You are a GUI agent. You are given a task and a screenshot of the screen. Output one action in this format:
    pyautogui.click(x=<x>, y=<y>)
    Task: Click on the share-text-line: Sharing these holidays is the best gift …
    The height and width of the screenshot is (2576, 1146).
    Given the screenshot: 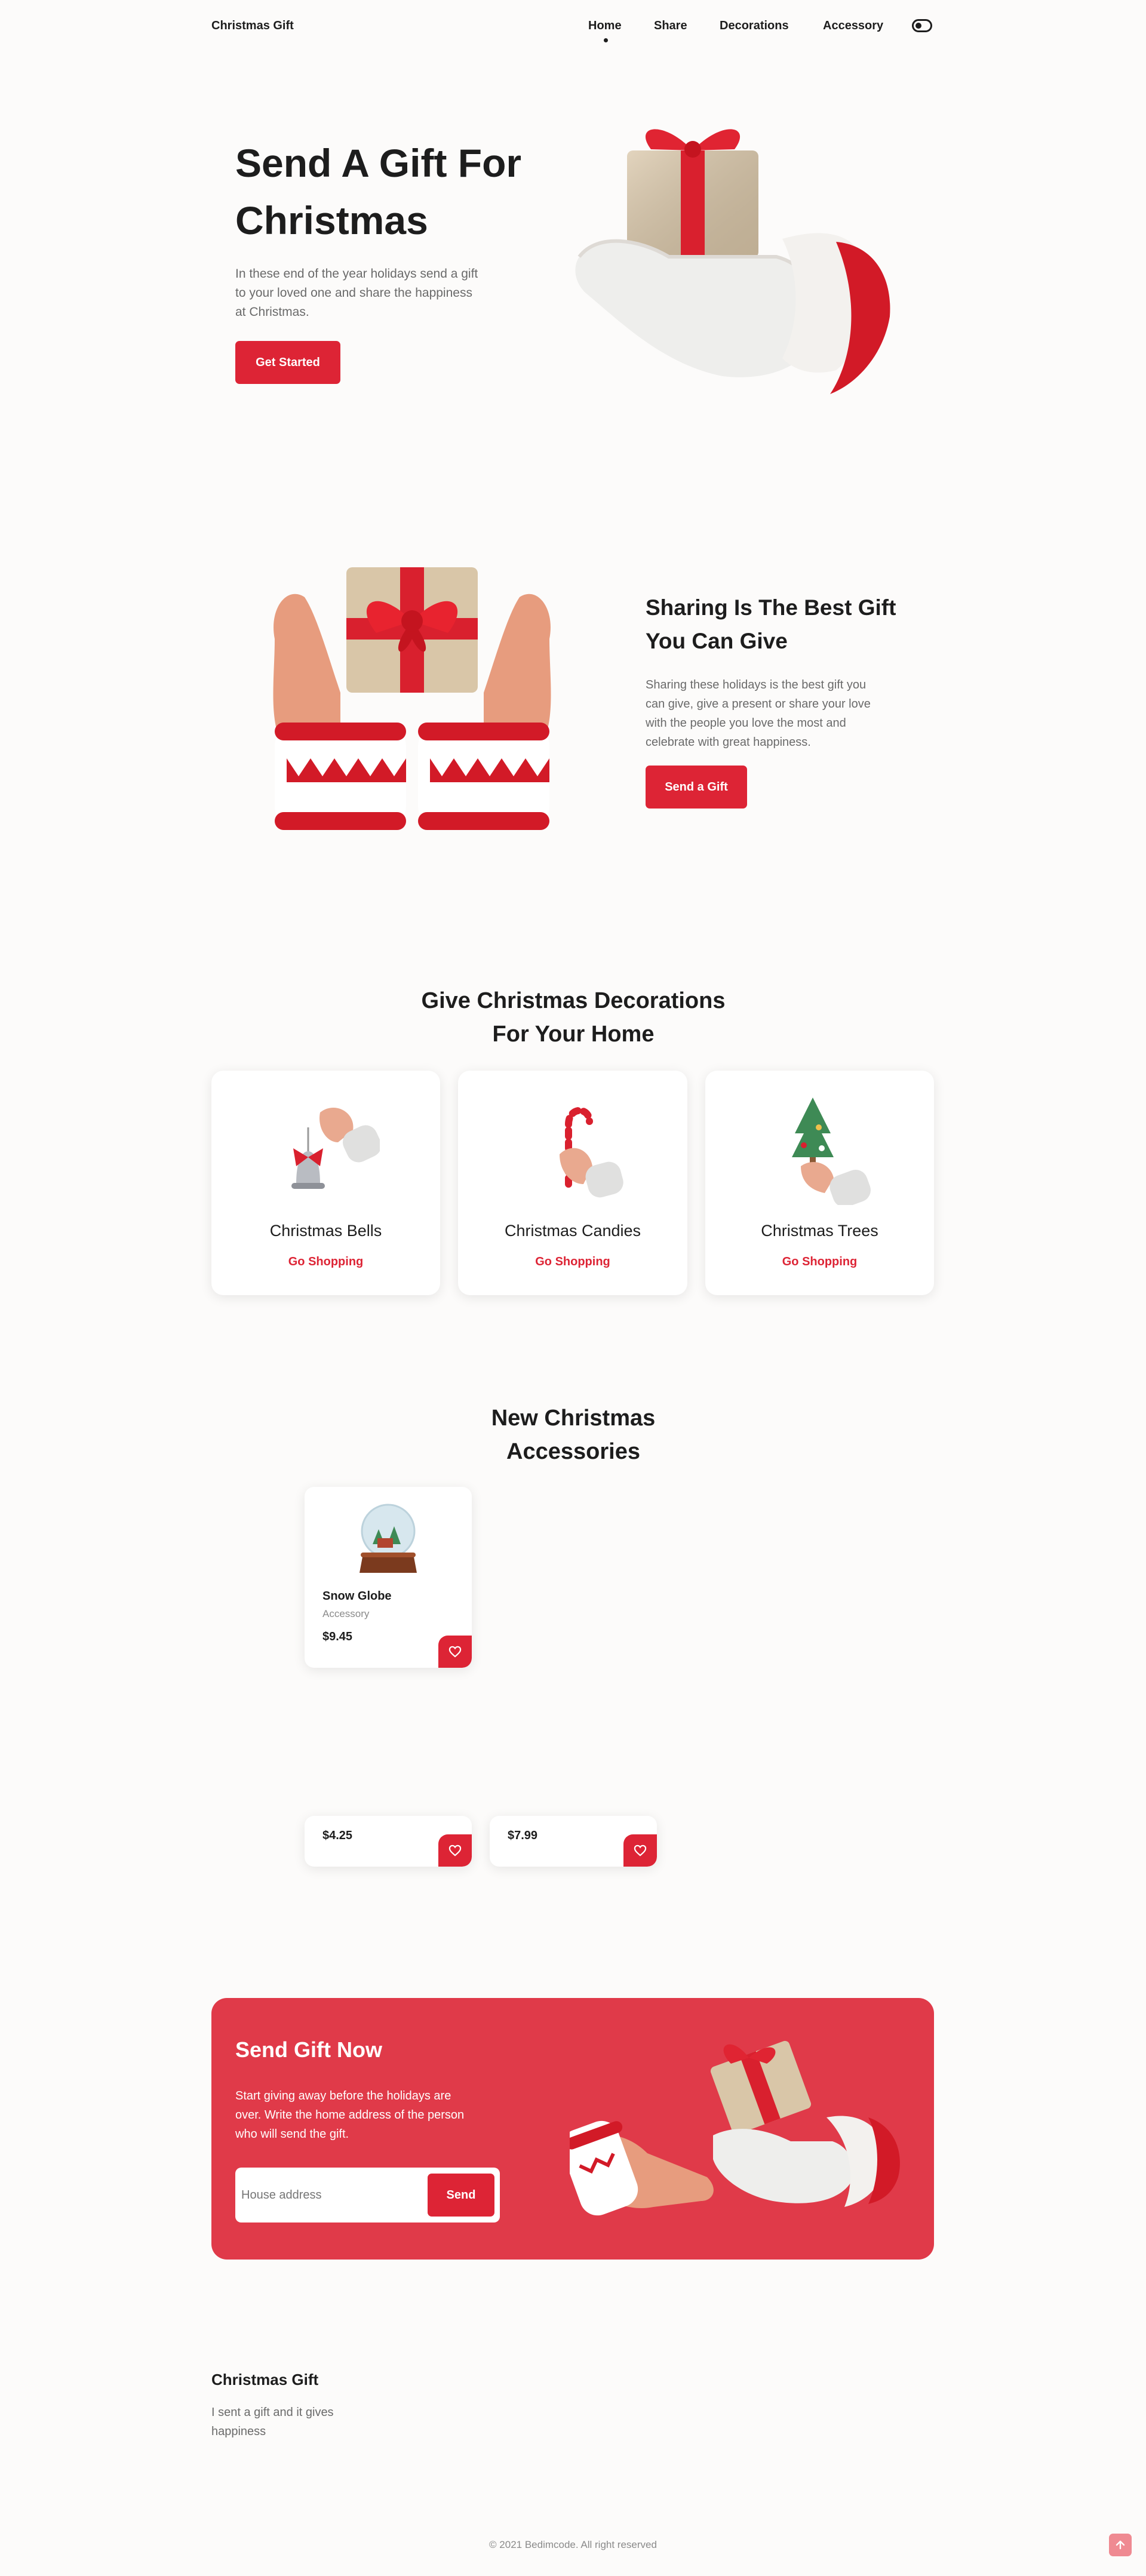 What is the action you would take?
    pyautogui.click(x=757, y=684)
    